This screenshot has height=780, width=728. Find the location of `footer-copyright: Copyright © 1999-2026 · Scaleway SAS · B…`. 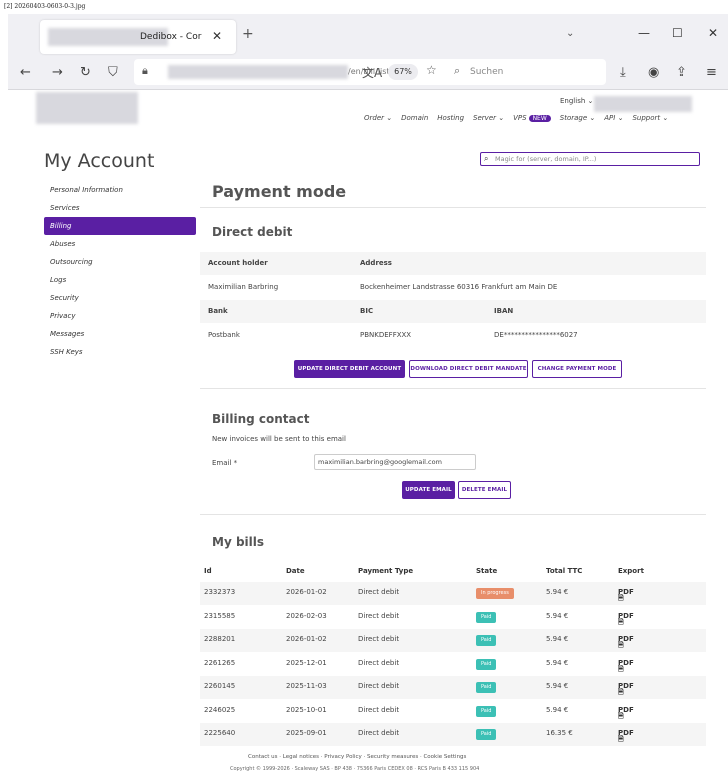

footer-copyright: Copyright © 1999-2026 · Scaleway SAS · B… is located at coordinates (355, 769).